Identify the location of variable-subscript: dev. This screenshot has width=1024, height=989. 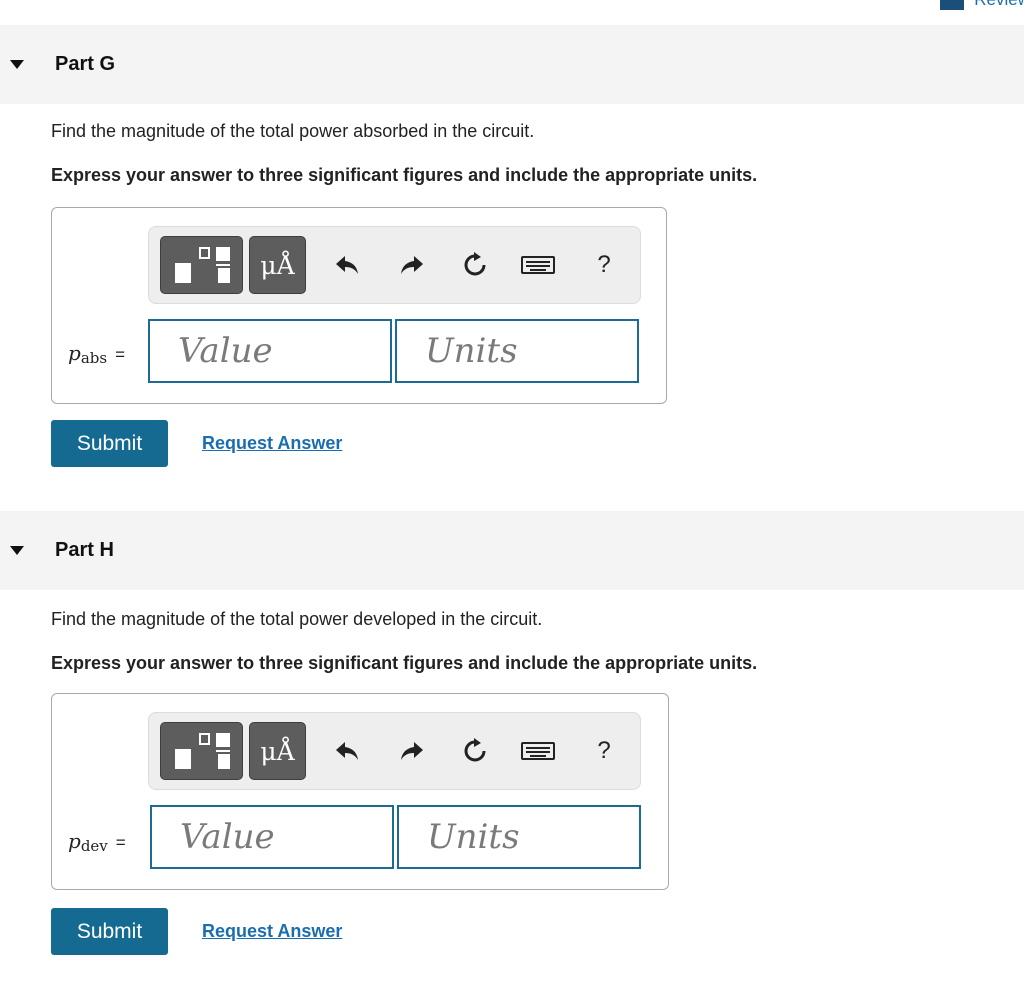
(94, 846).